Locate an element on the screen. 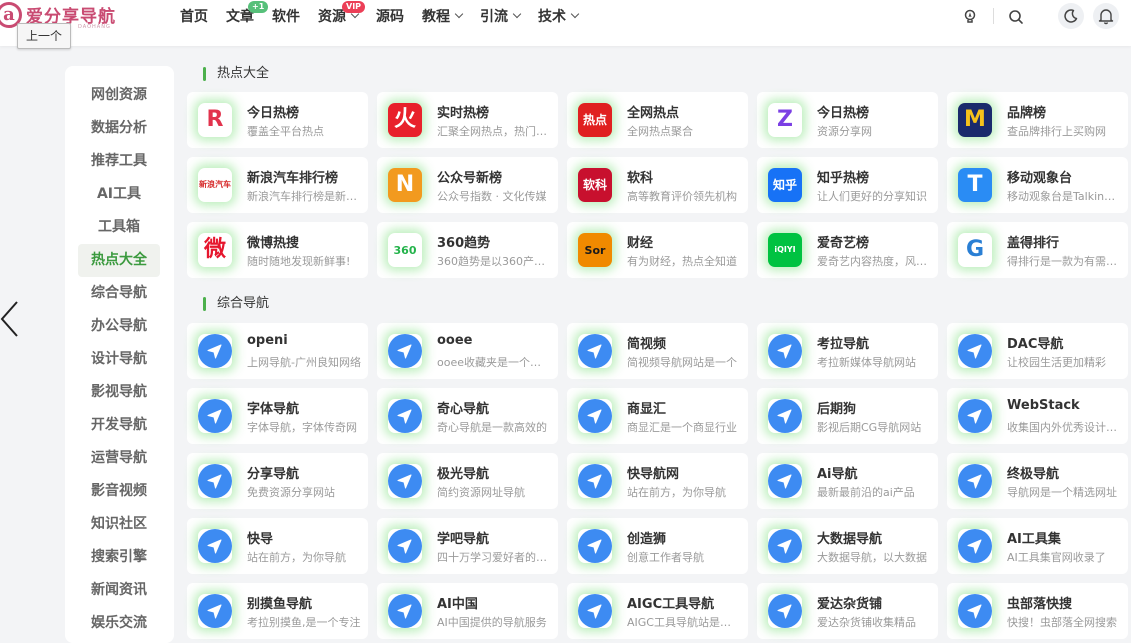 The image size is (1131, 643). site-card: 爱达杂货铺 爱达杂货铺收集精品 is located at coordinates (847, 611).